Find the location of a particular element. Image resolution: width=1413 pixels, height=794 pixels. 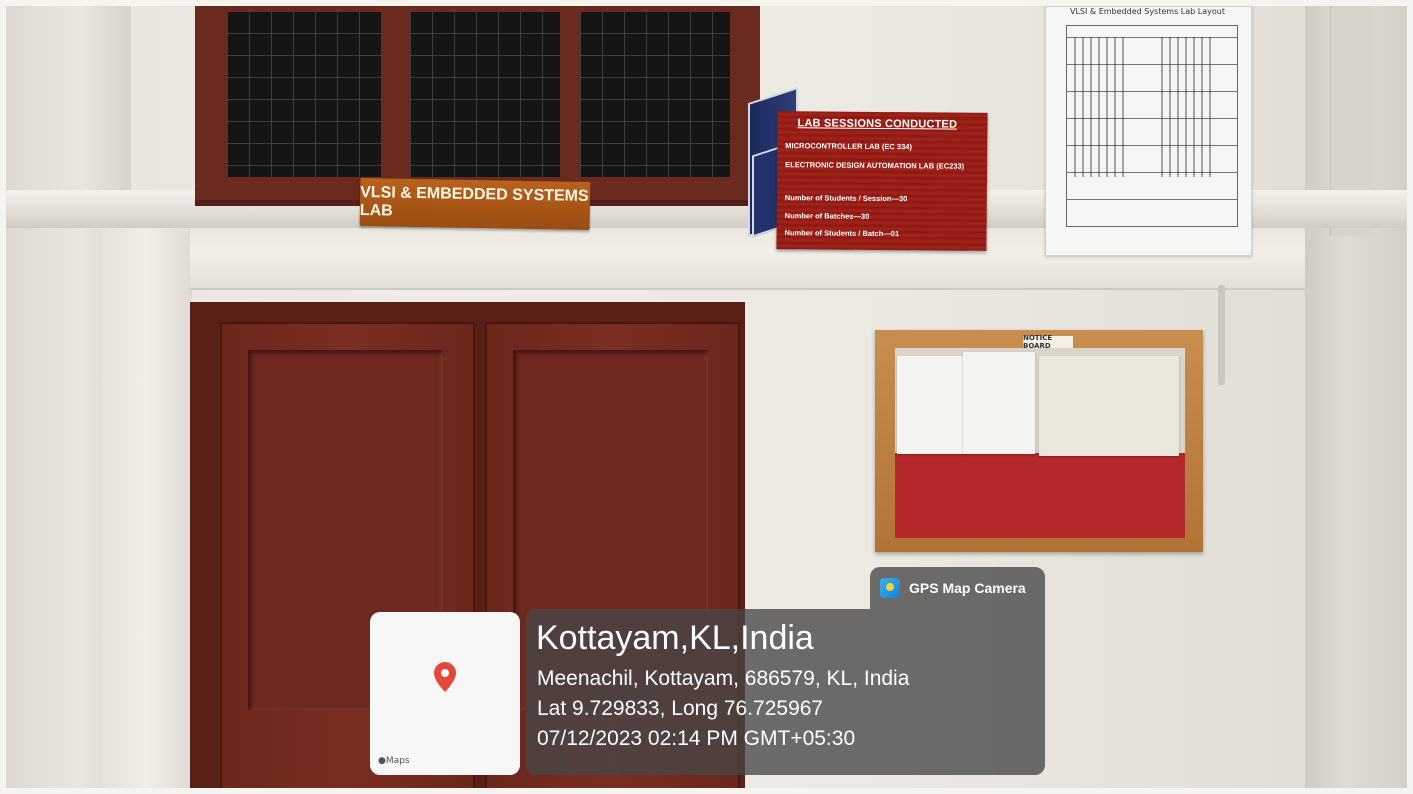

gps-app-badge: GPS Map Camera is located at coordinates (957, 588).